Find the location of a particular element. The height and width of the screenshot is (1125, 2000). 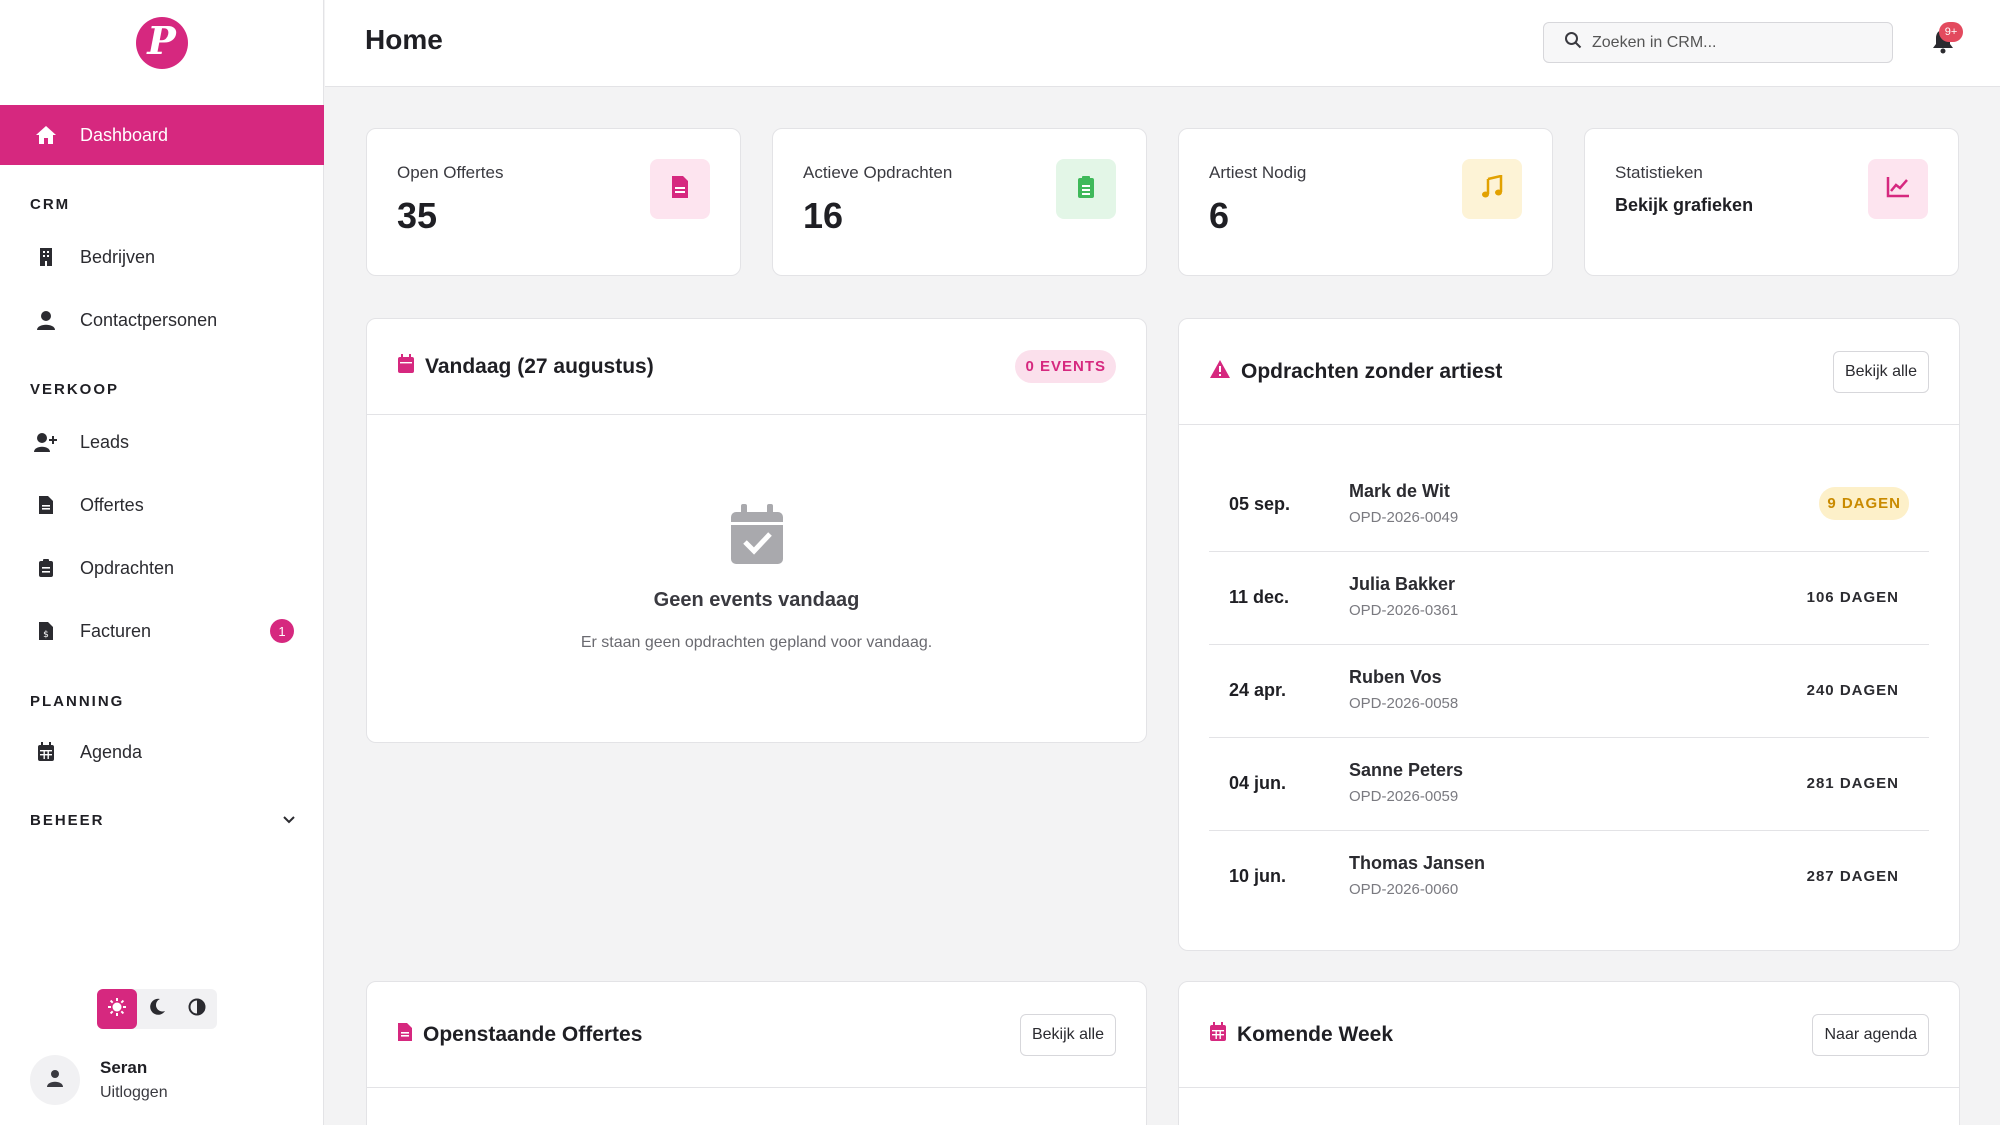

row-code: OPD-2026-0058 is located at coordinates (1404, 703).